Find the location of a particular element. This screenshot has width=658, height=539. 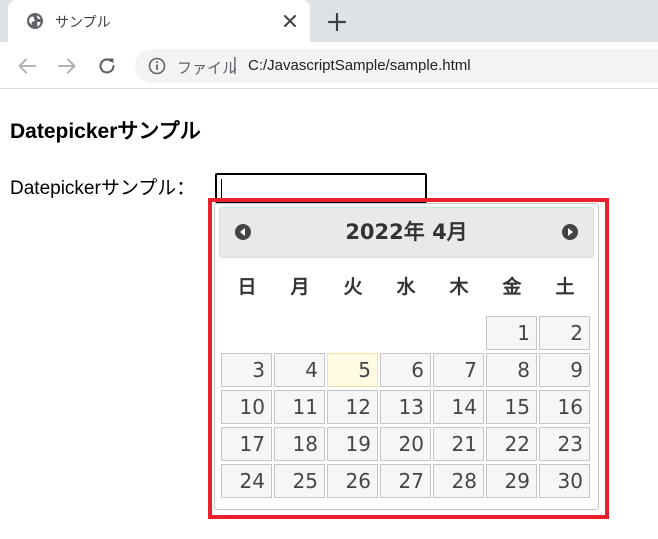

weekday-header: 土 is located at coordinates (565, 287).